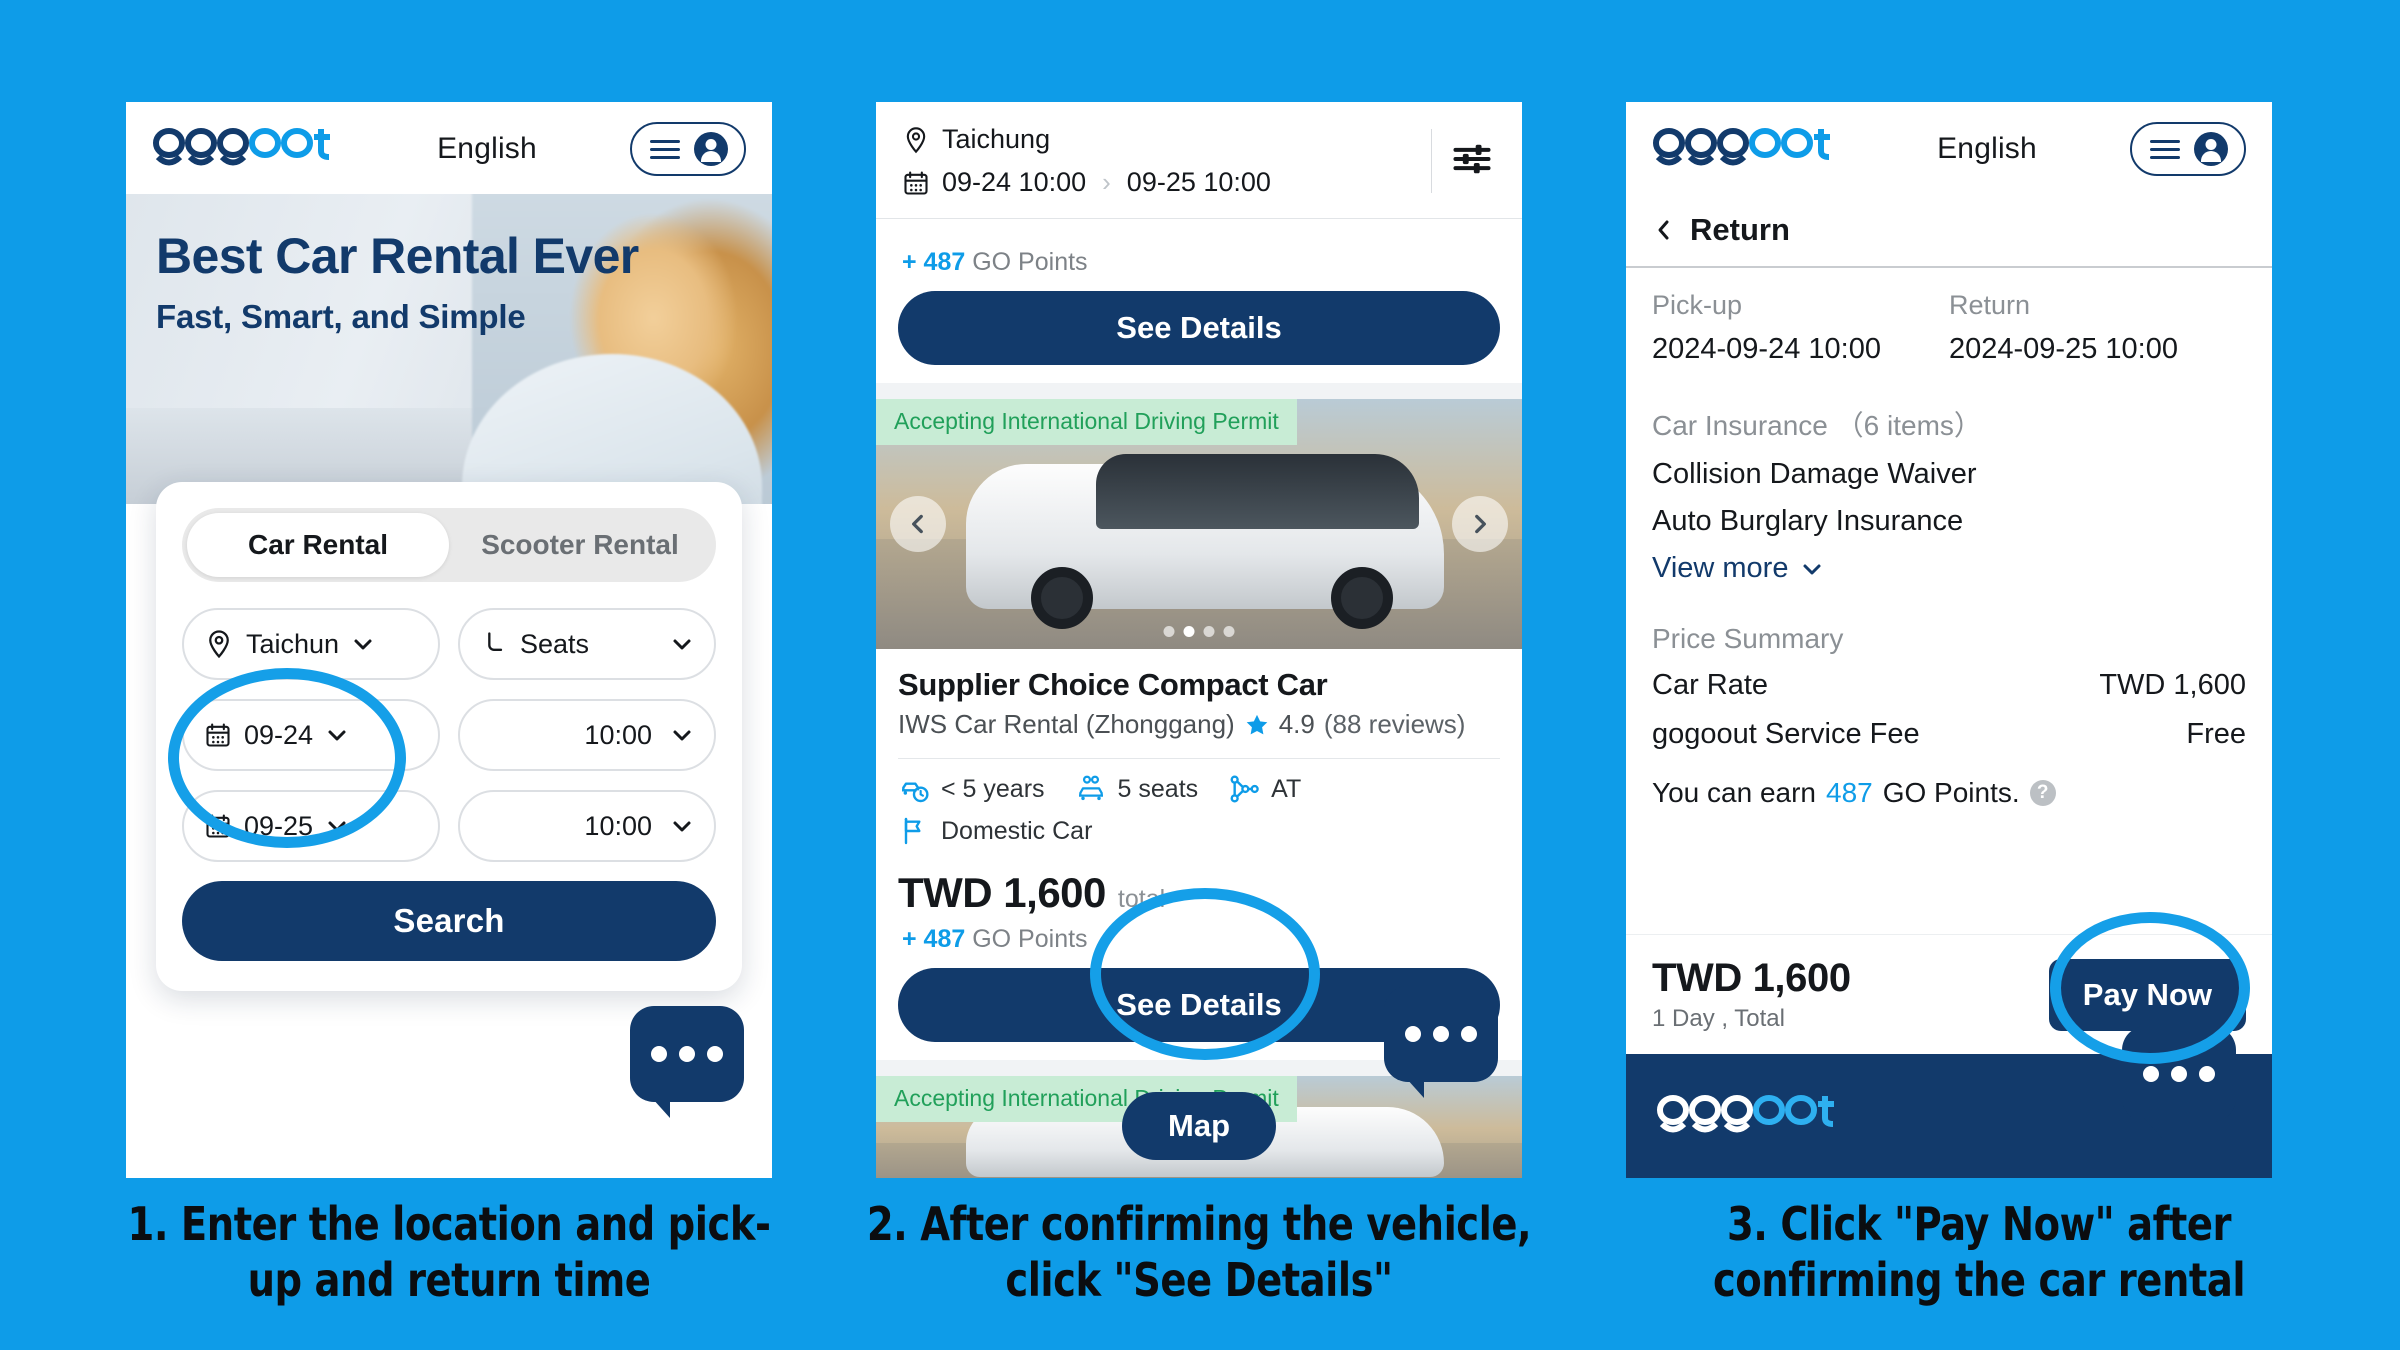 The height and width of the screenshot is (1350, 2400). Describe the element at coordinates (279, 825) in the screenshot. I see `return-date-value: 09-25` at that location.